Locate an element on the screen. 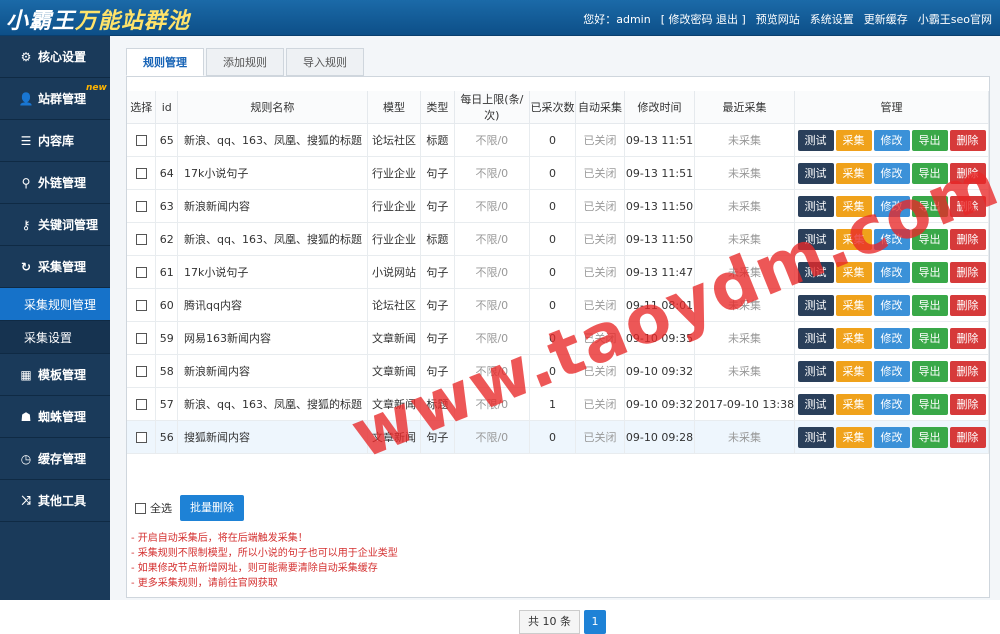 The image size is (1000, 634). tab-0: 规则管理 is located at coordinates (165, 62).